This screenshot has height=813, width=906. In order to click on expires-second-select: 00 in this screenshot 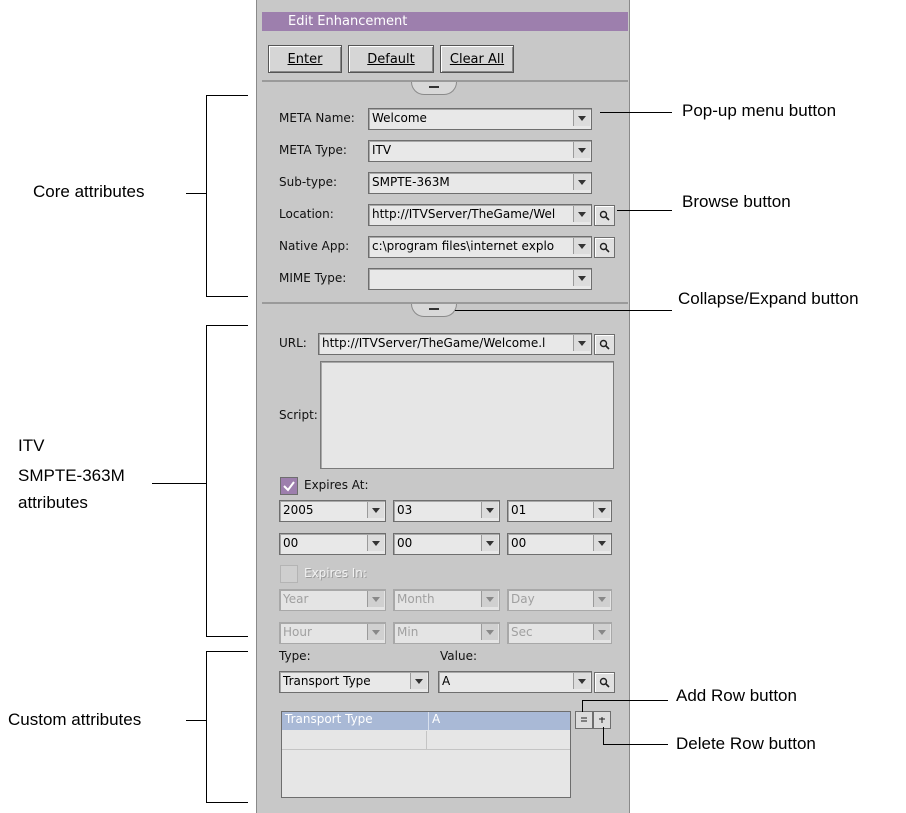, I will do `click(559, 544)`.